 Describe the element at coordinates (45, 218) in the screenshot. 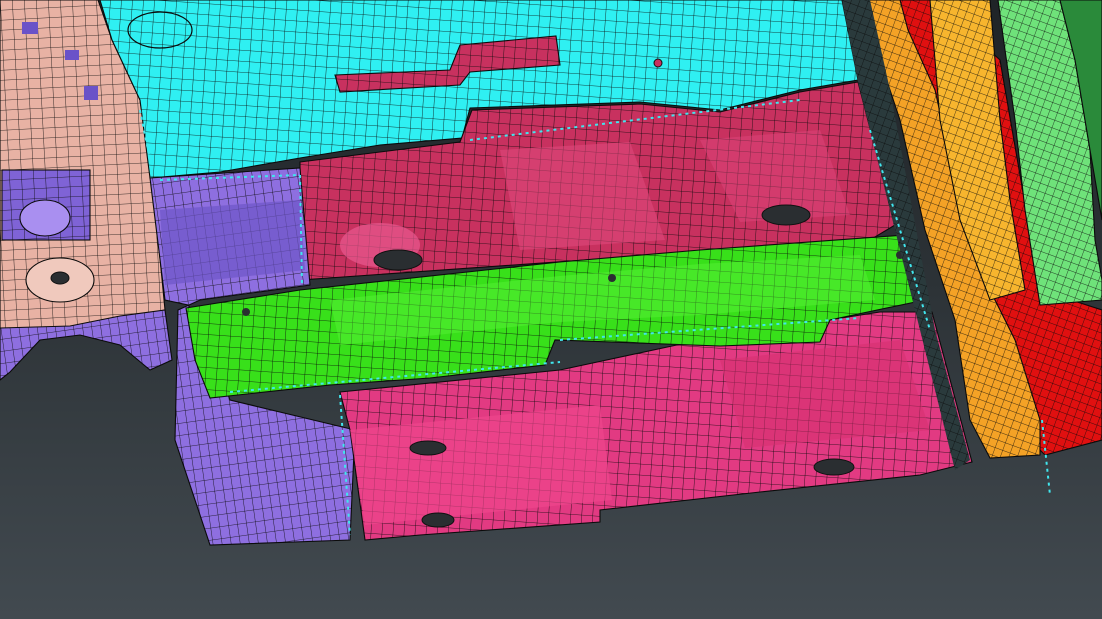

I see `bolt-boss` at that location.